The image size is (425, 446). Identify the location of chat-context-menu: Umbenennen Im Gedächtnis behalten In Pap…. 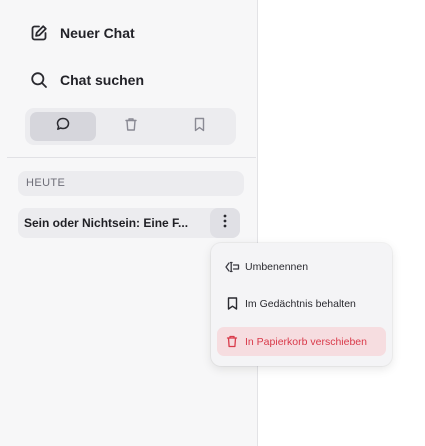
(301, 304).